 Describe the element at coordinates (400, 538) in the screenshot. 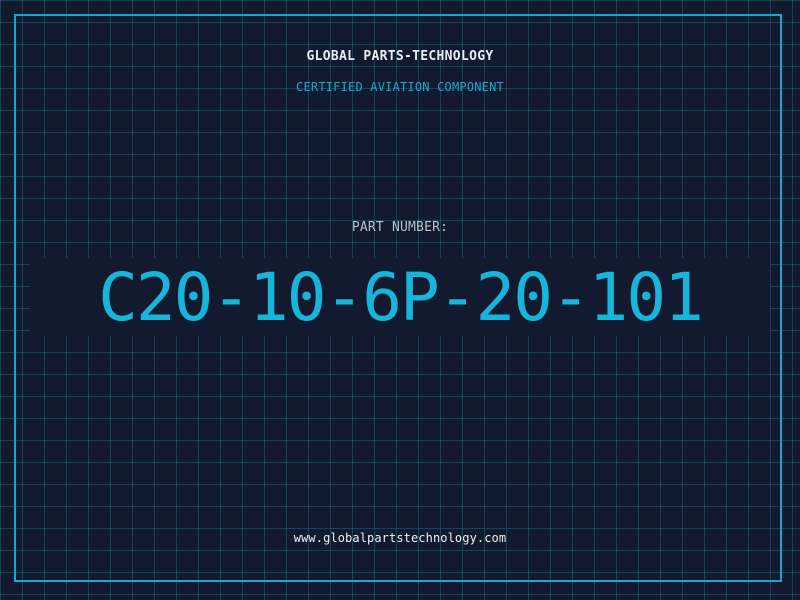

I see `website-url: www.globalpartstechnology.com` at that location.